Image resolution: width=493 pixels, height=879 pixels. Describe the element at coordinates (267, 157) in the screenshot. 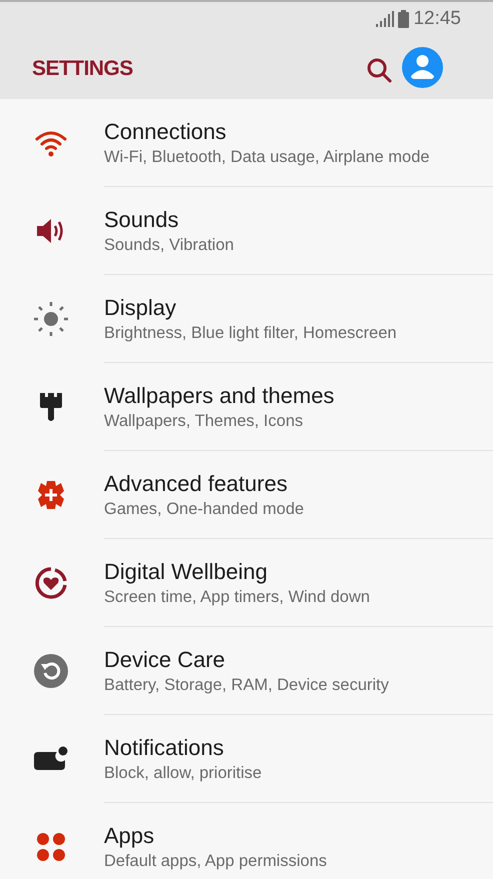

I see `item-subtitle: Wi-Fi, Bluetooth, Data usage, Airplane mode` at that location.